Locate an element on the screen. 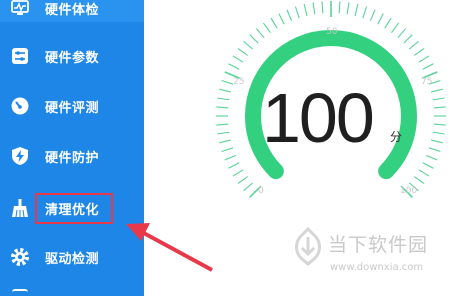  arrow-head is located at coordinates (138, 232).